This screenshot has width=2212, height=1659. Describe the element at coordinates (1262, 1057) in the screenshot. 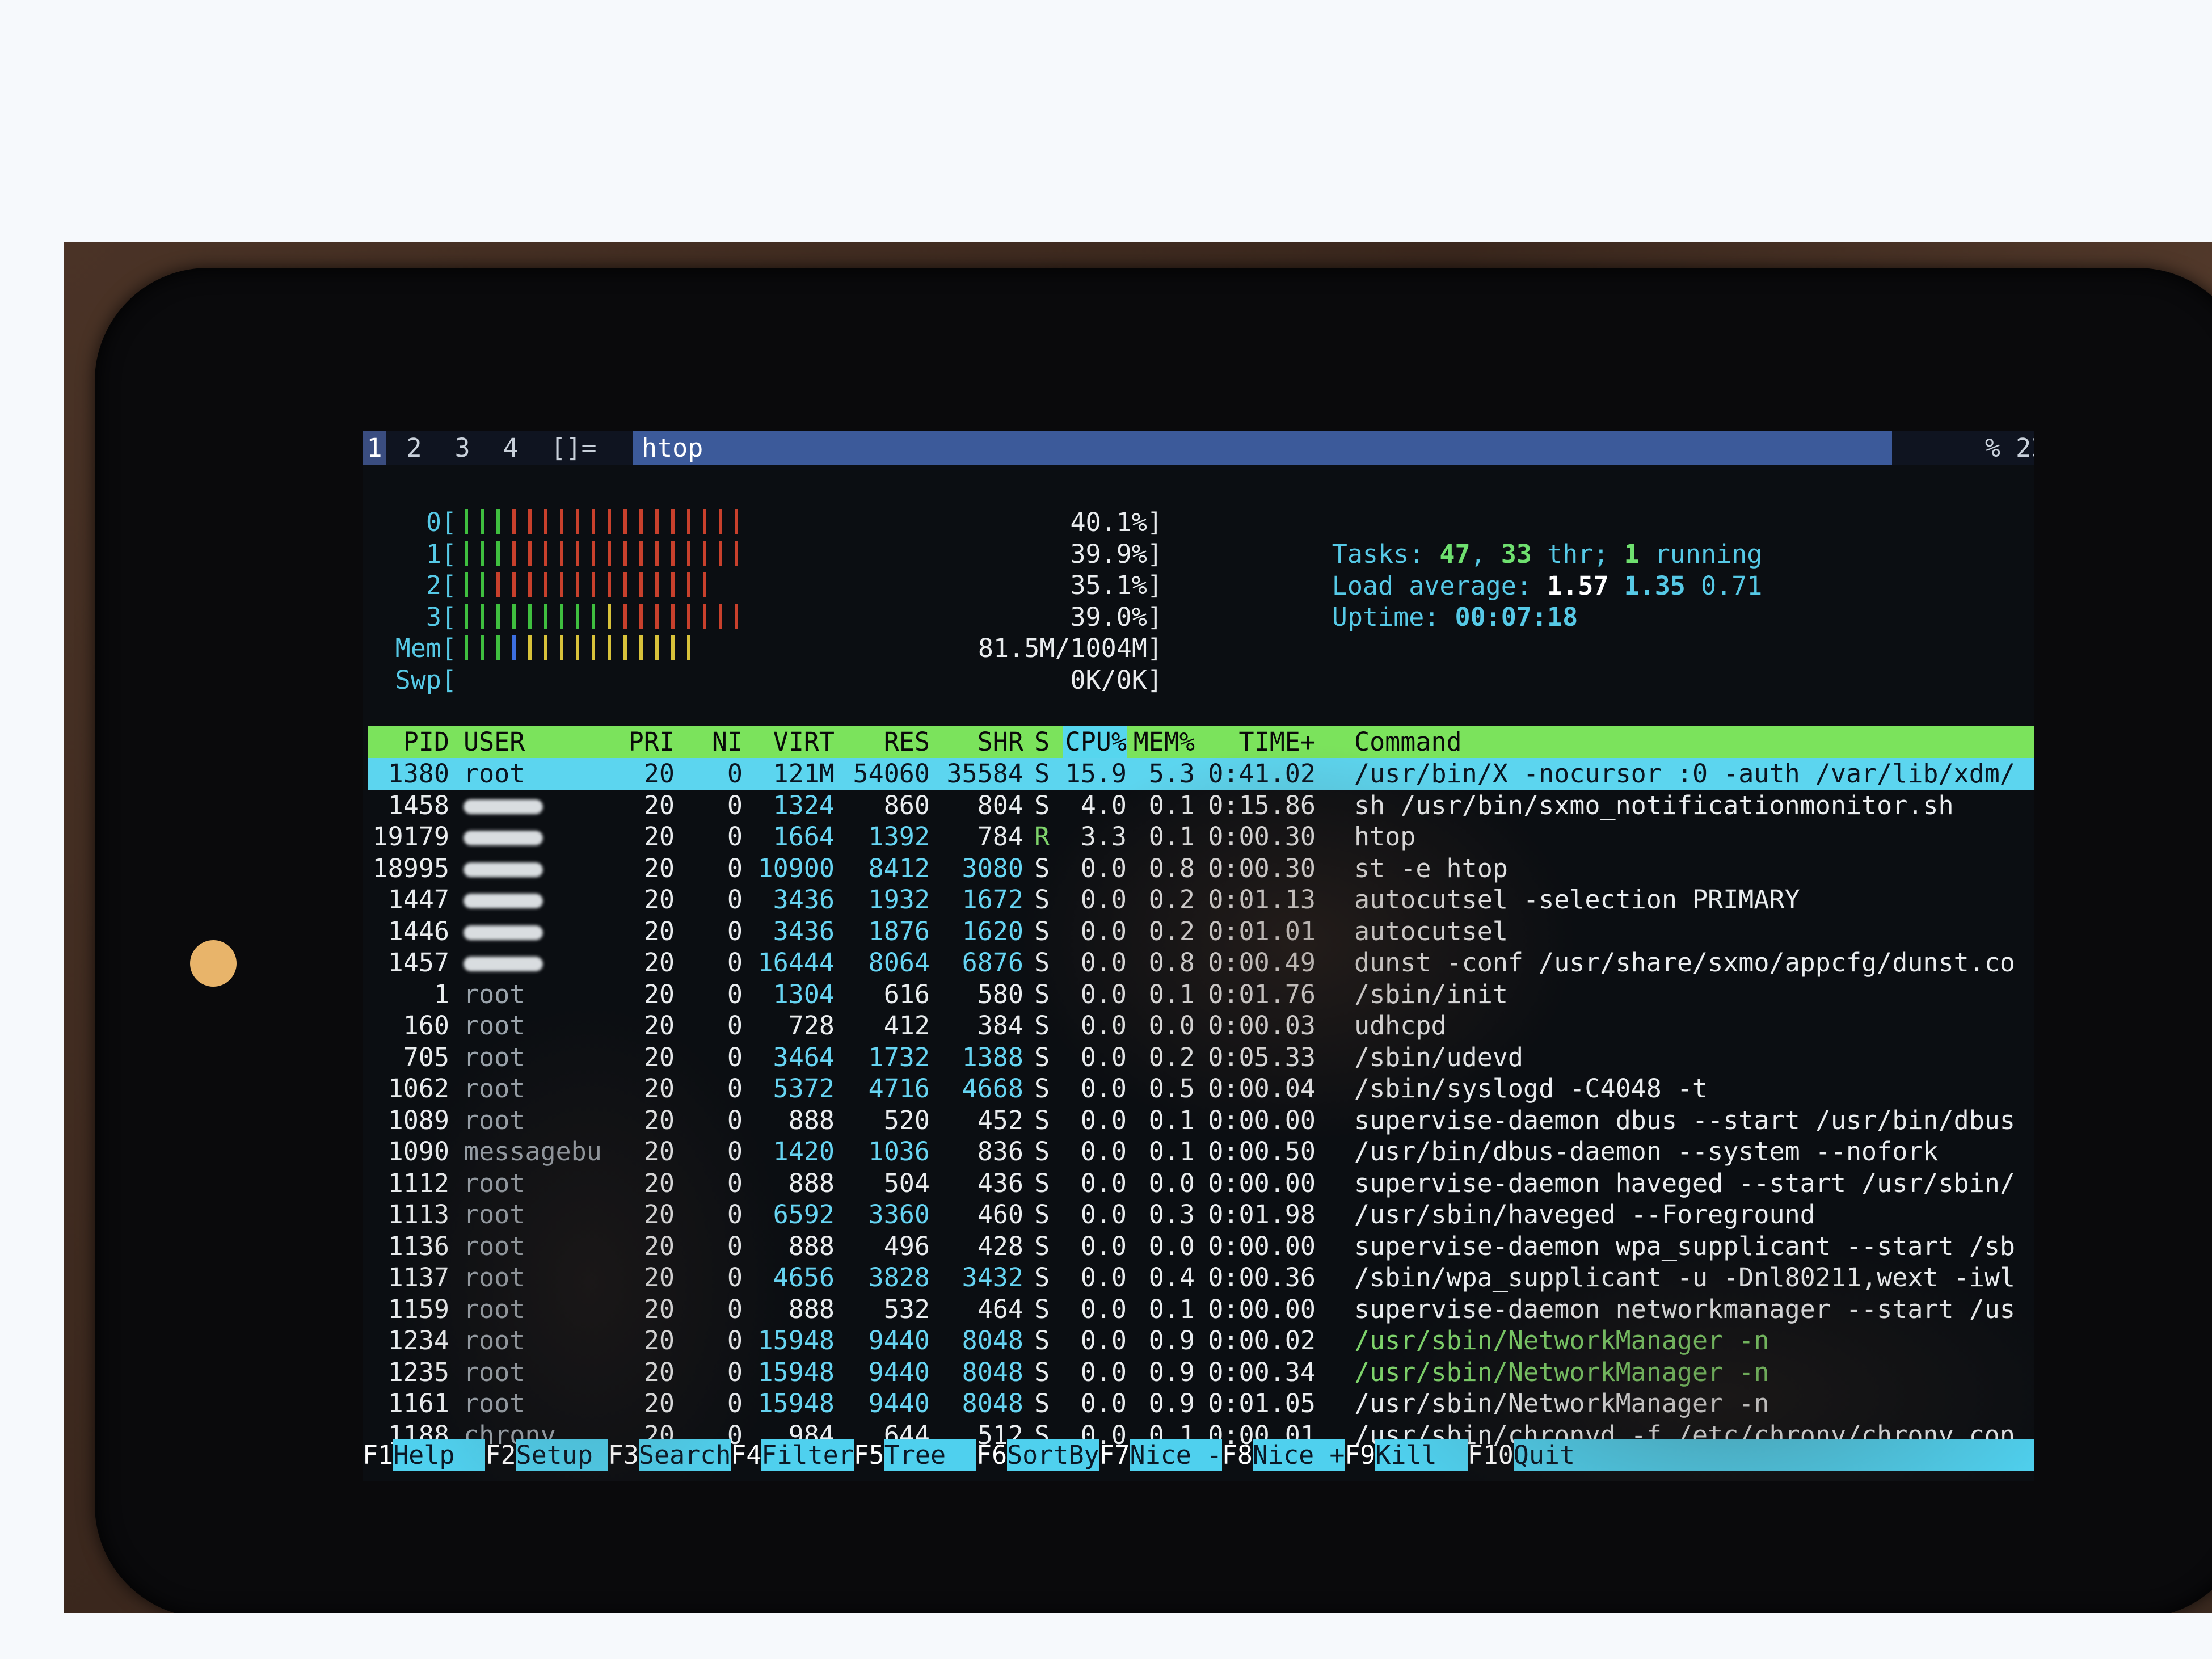

I see `cell-time: 0:05.33` at that location.